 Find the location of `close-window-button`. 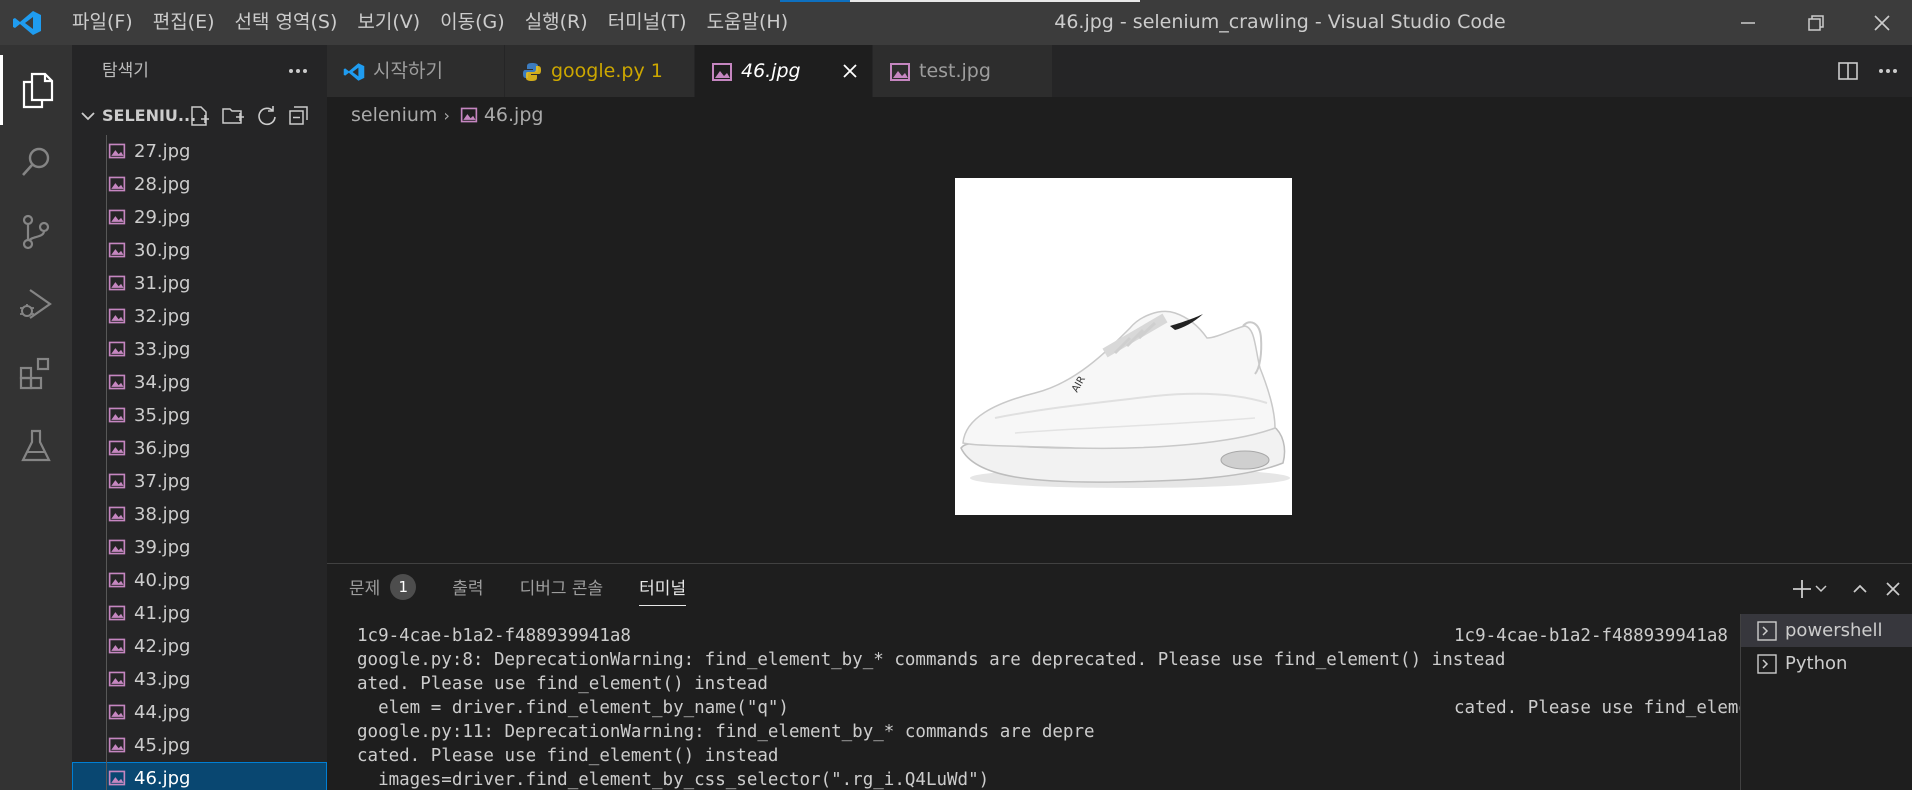

close-window-button is located at coordinates (1882, 22).